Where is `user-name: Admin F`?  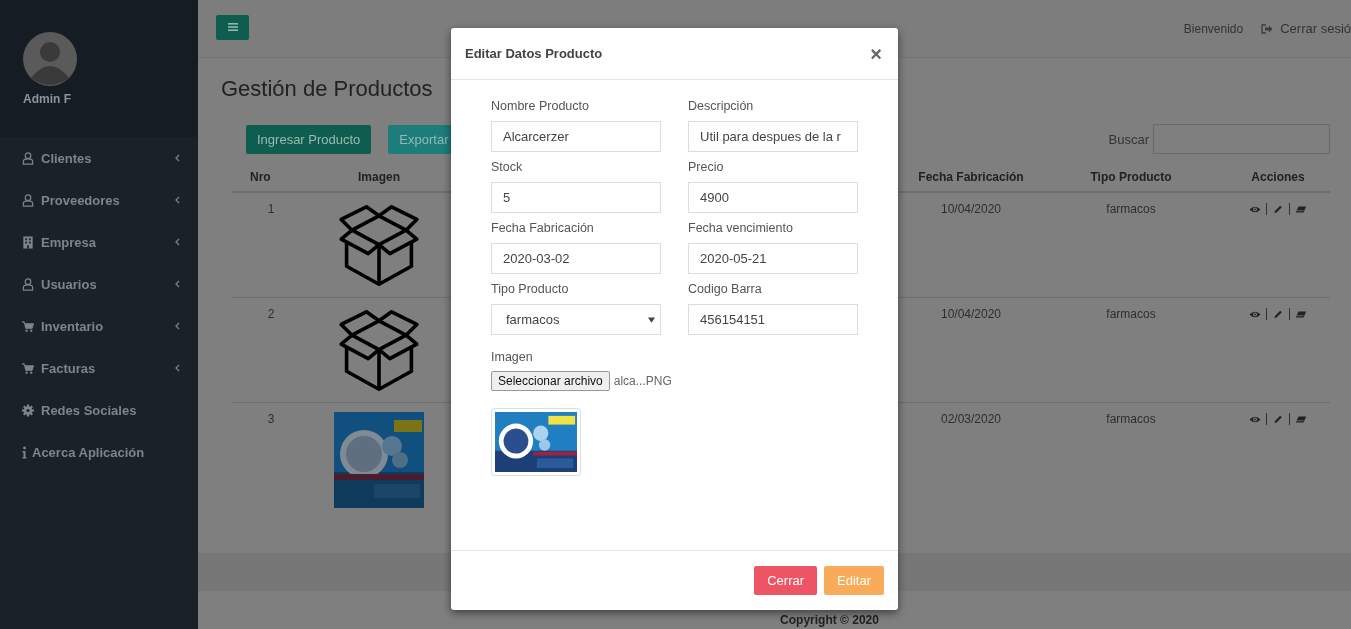
user-name: Admin F is located at coordinates (47, 99).